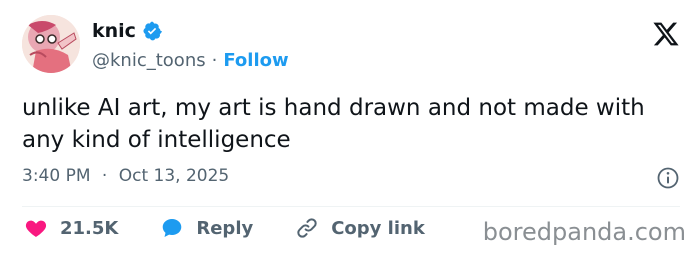 The image size is (700, 256). I want to click on tweet-time: 3:40 PM, so click(56, 176).